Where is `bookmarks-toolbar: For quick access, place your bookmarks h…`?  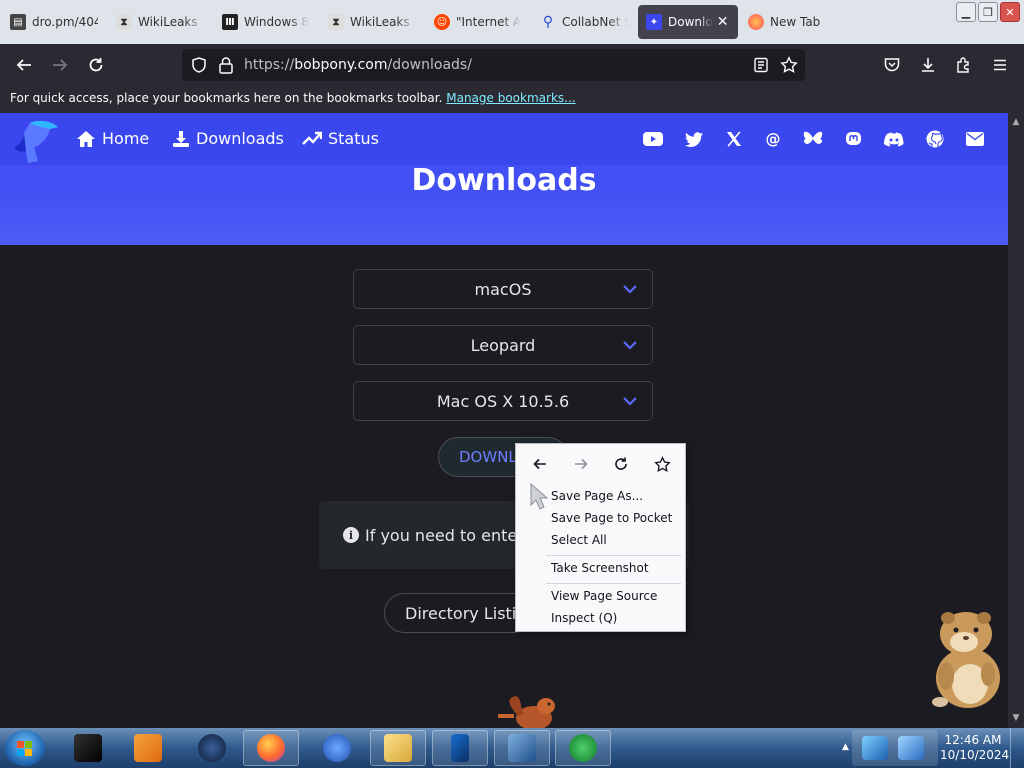
bookmarks-toolbar: For quick access, place your bookmarks h… is located at coordinates (512, 99).